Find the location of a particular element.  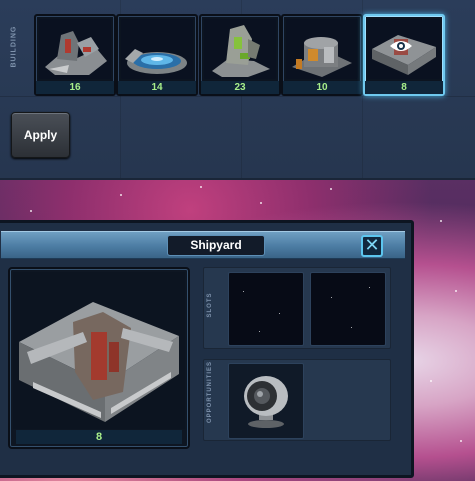

close-icon: ✕ is located at coordinates (372, 245).